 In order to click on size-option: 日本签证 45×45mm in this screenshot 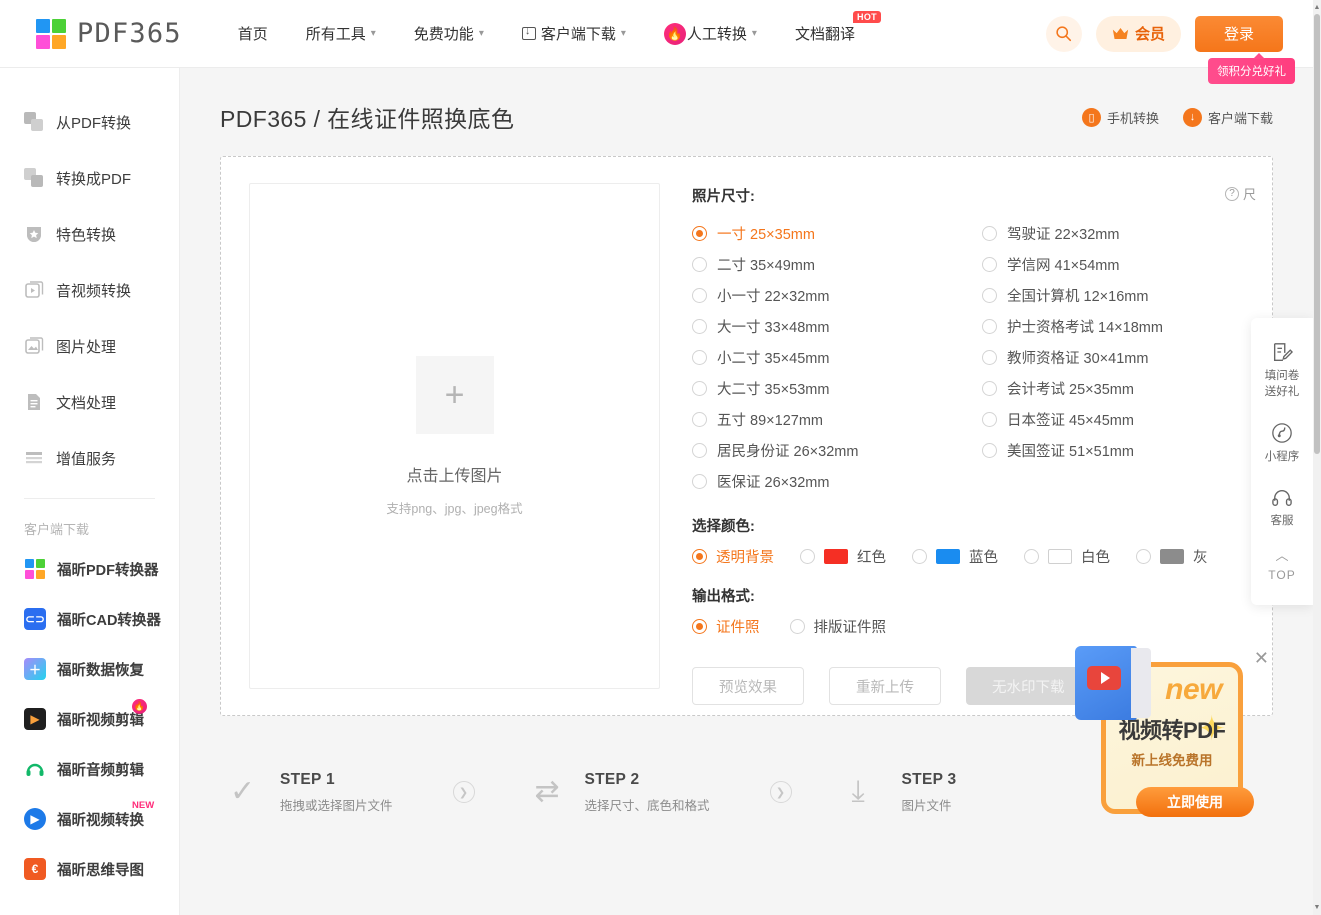, I will do `click(1127, 419)`.